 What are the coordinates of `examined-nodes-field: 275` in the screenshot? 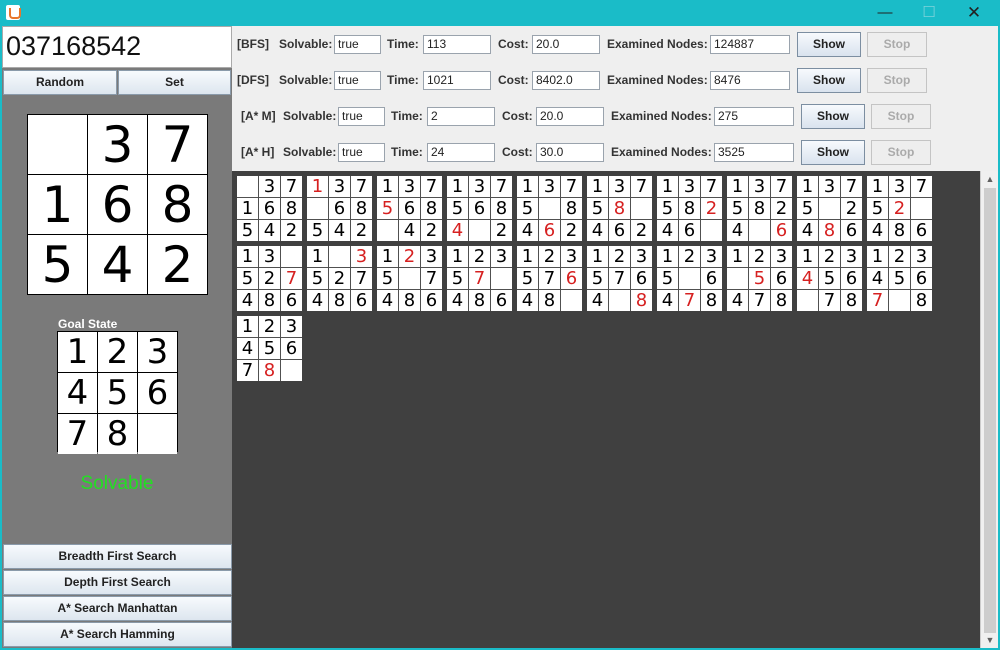 It's located at (754, 116).